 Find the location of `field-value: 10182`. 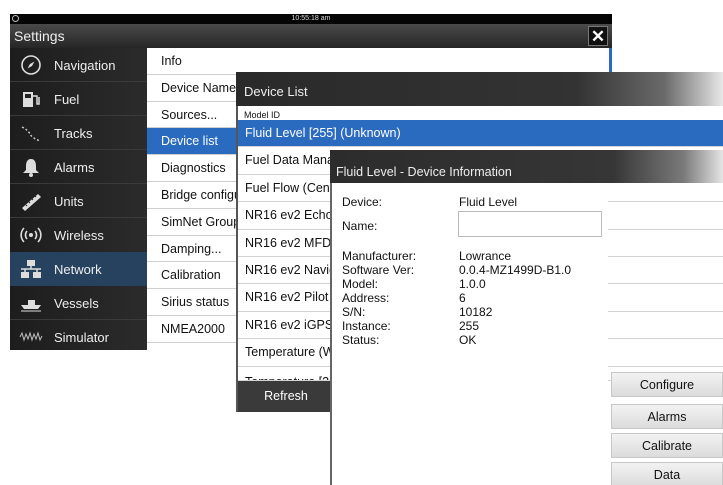

field-value: 10182 is located at coordinates (476, 312).